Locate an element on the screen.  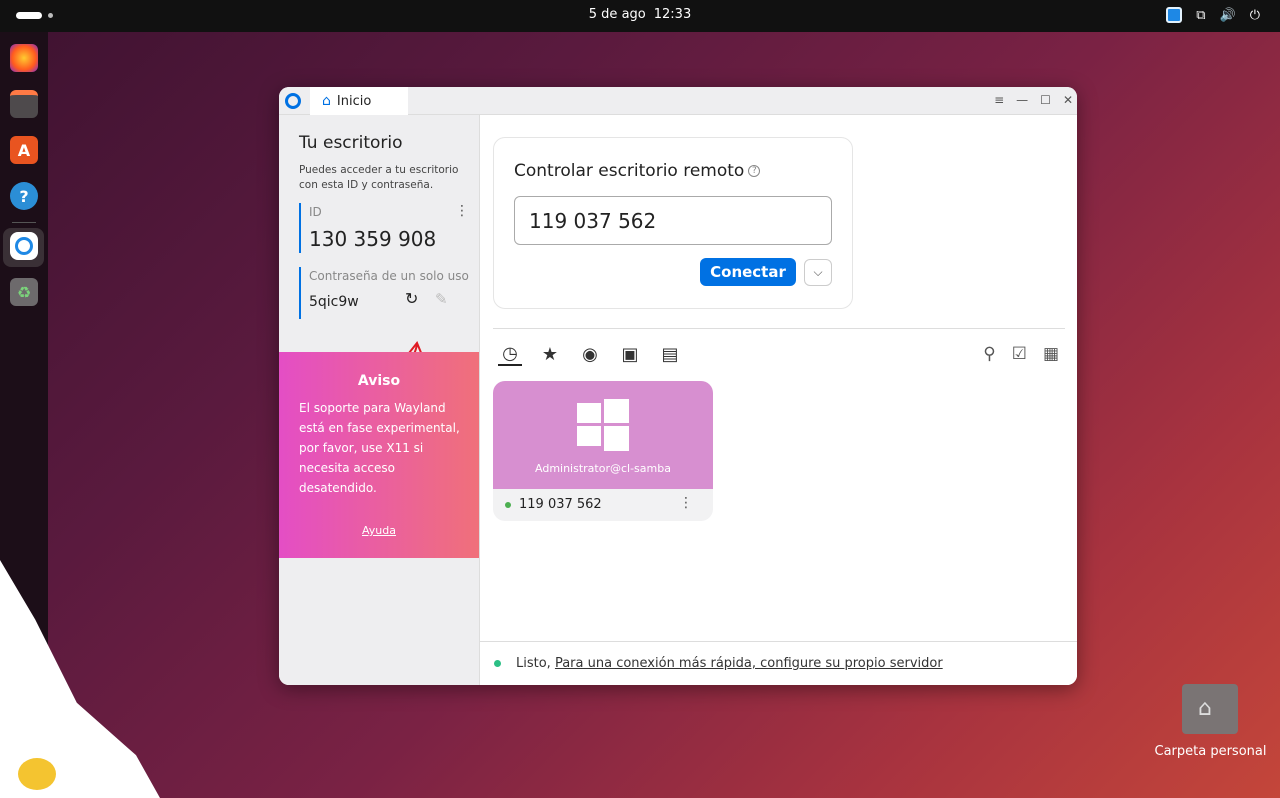
search-icon: ⚲ is located at coordinates (989, 354).